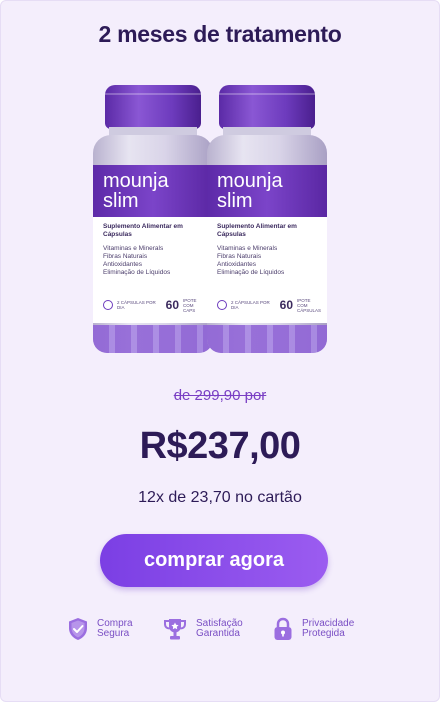 The image size is (443, 702). What do you see at coordinates (122, 629) in the screenshot?
I see `badge-secure-purchase: Compra Segura` at bounding box center [122, 629].